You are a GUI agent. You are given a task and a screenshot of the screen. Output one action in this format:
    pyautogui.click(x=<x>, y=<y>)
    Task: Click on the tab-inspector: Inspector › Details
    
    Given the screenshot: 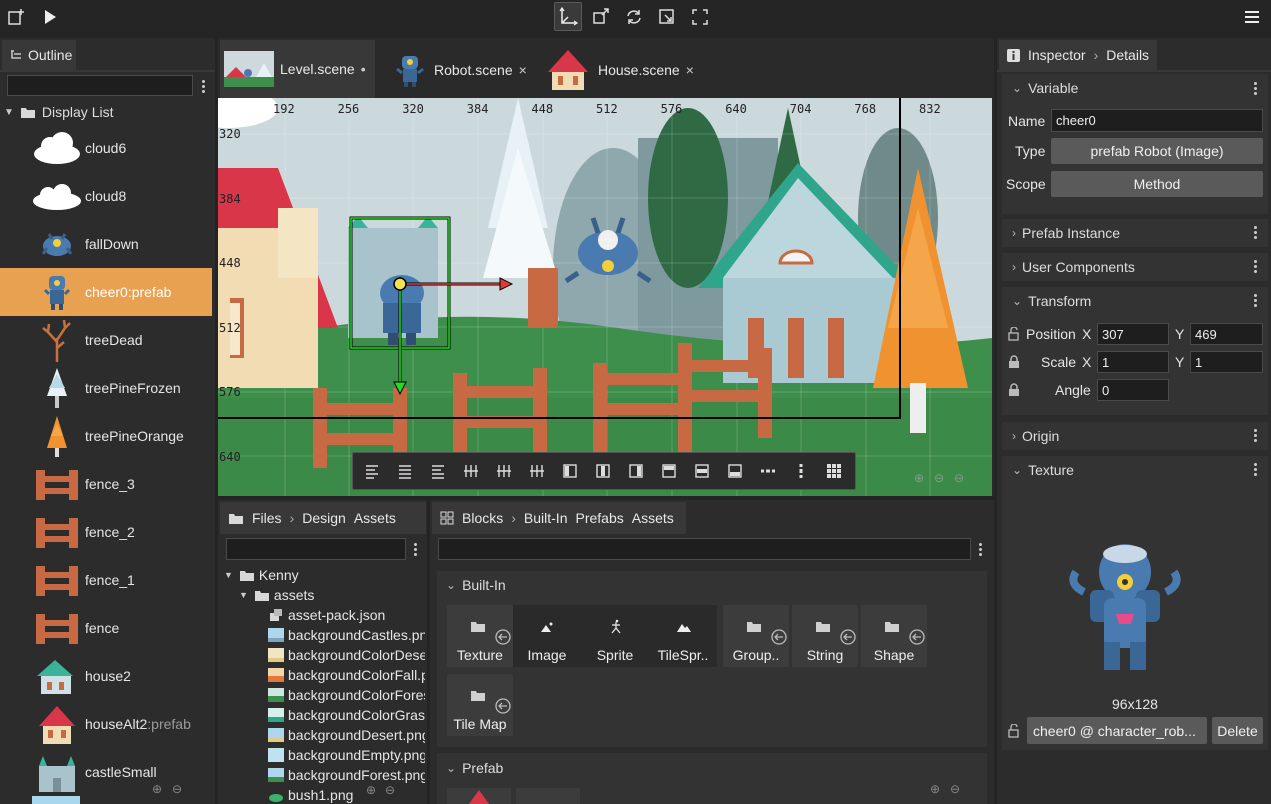 What is the action you would take?
    pyautogui.click(x=1078, y=55)
    